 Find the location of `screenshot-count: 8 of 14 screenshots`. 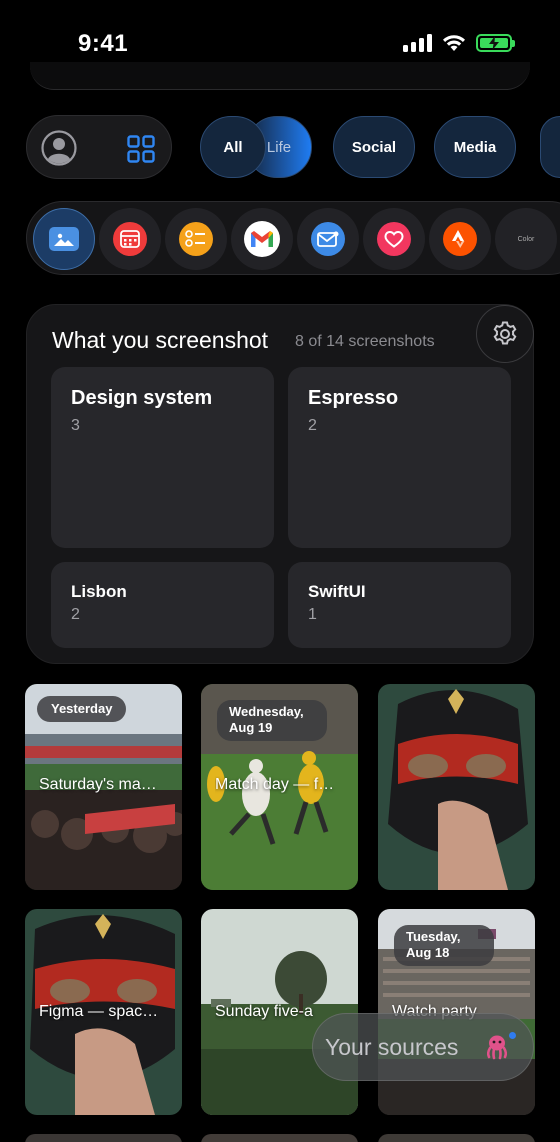

screenshot-count: 8 of 14 screenshots is located at coordinates (365, 341).